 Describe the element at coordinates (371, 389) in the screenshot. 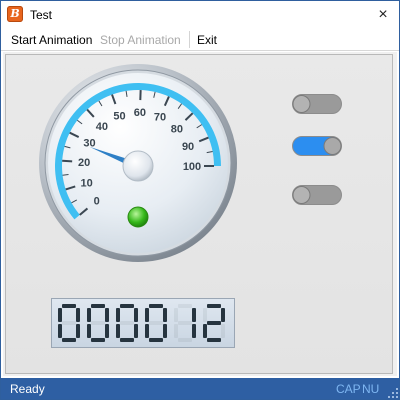

I see `num-lock-indicator: NU` at that location.